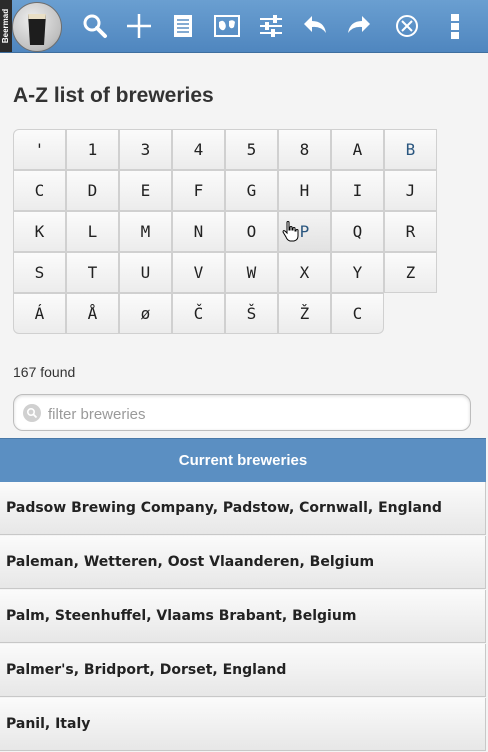 This screenshot has width=488, height=752. What do you see at coordinates (145, 149) in the screenshot?
I see `letter-button: 3` at bounding box center [145, 149].